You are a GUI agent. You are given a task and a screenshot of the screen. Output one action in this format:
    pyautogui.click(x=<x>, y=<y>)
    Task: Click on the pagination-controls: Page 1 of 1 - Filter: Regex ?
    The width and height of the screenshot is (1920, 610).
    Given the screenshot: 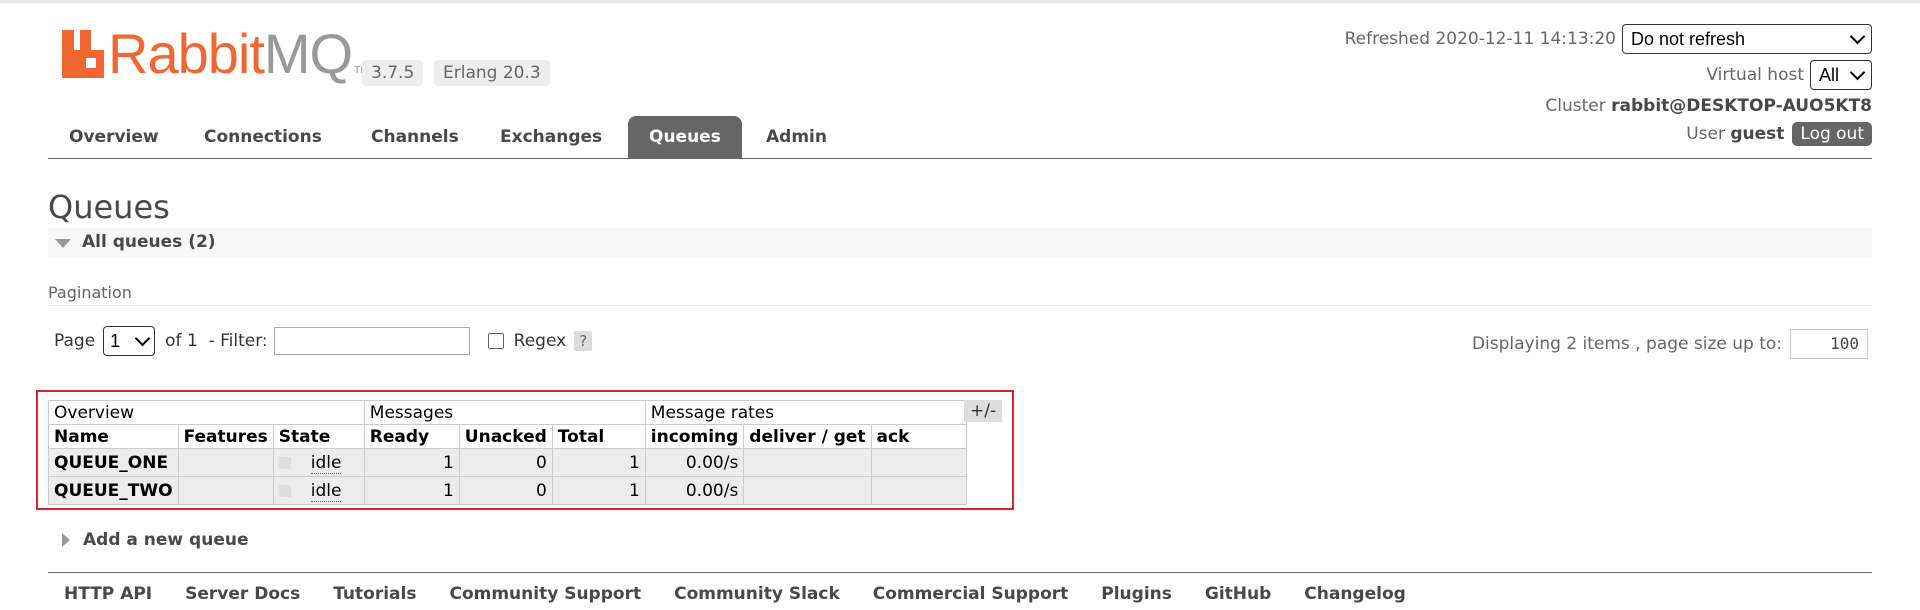 What is the action you would take?
    pyautogui.click(x=323, y=341)
    